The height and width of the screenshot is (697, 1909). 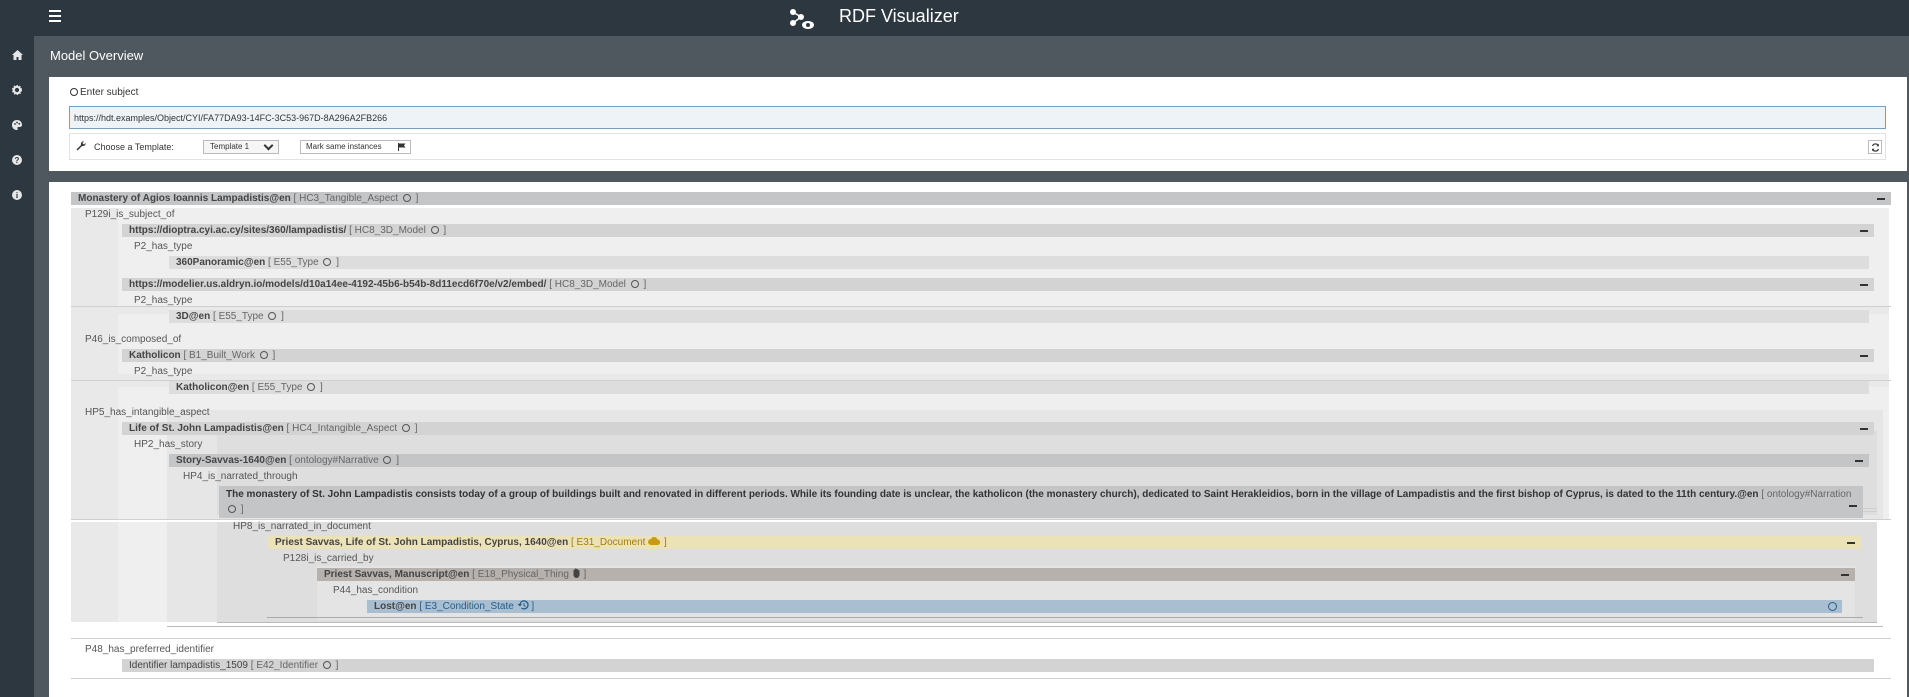 I want to click on mark-same-instances-button: Mark same instances, so click(x=355, y=147).